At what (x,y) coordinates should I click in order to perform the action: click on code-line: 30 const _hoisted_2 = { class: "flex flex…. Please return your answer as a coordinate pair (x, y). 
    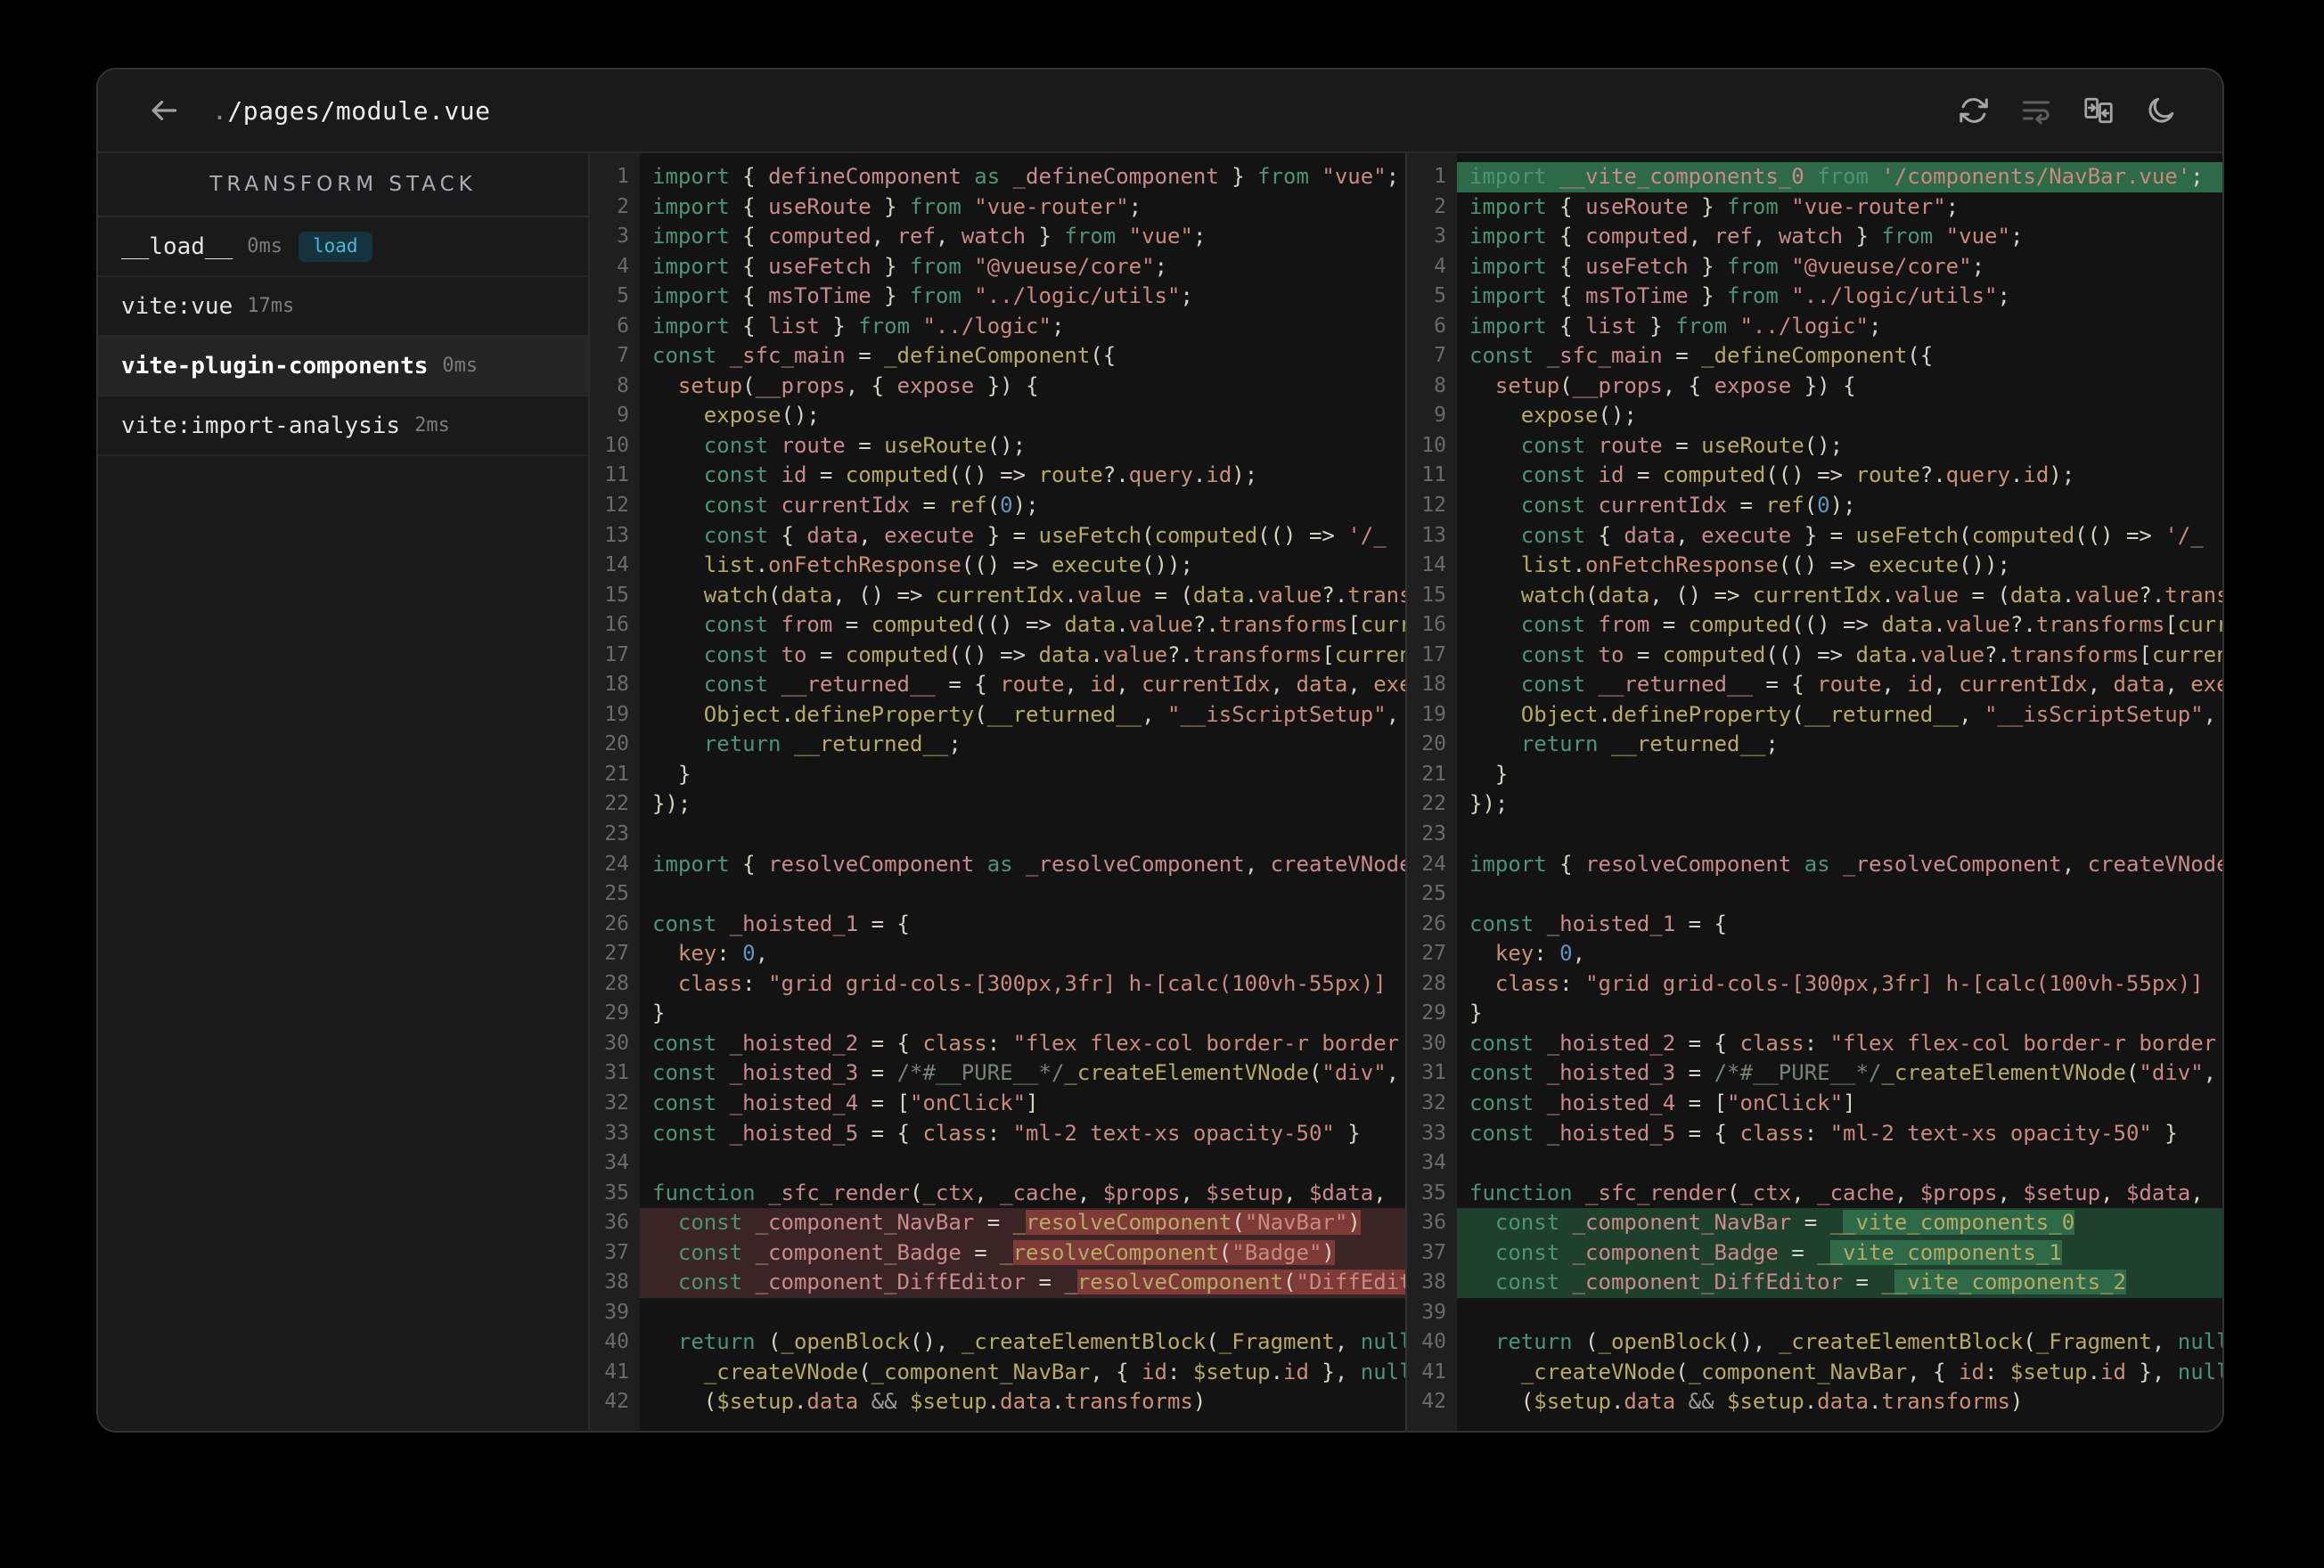
    Looking at the image, I should click on (1814, 1044).